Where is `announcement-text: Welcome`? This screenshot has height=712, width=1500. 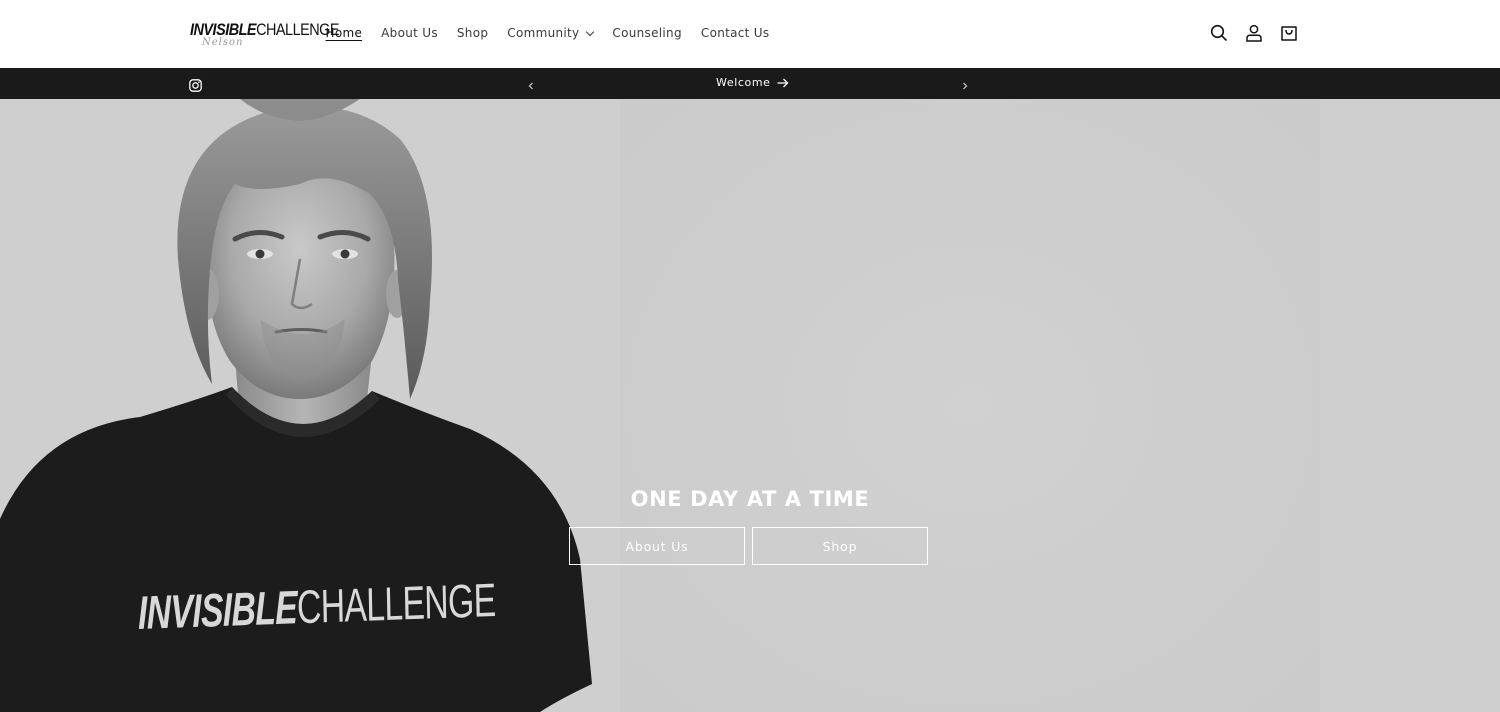 announcement-text: Welcome is located at coordinates (743, 82).